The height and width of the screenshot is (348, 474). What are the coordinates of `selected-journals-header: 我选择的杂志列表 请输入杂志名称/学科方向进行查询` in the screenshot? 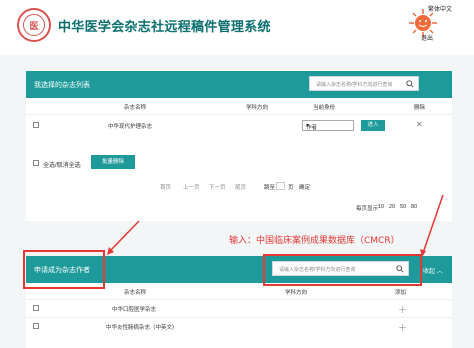 It's located at (239, 84).